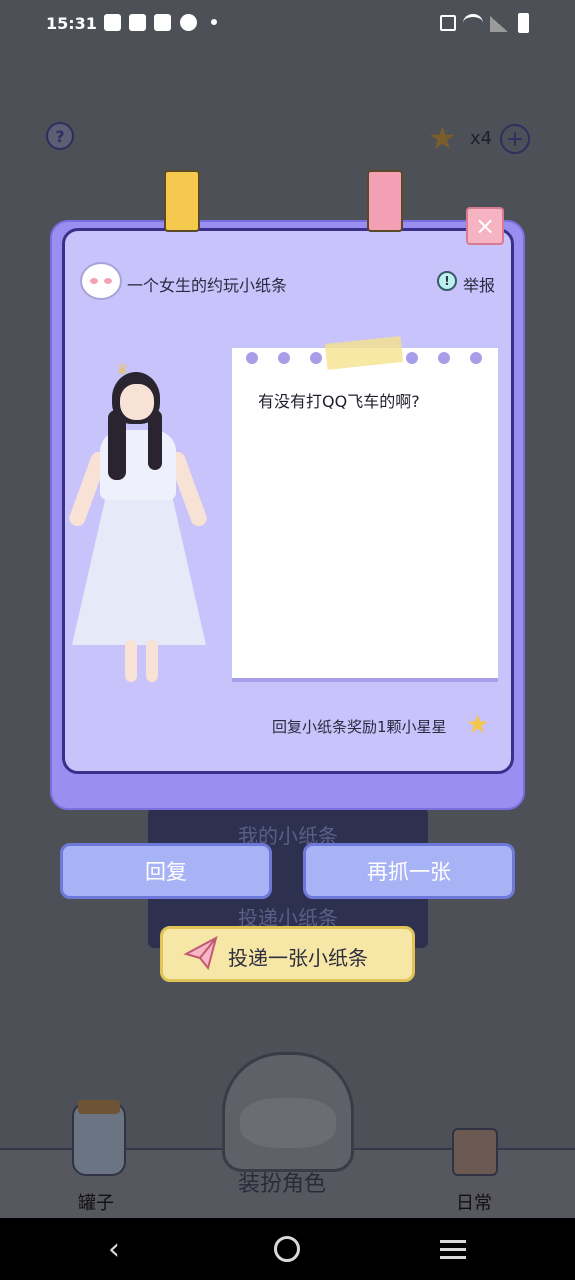 The image size is (575, 1280). Describe the element at coordinates (200, 953) in the screenshot. I see `paper-plane-icon` at that location.